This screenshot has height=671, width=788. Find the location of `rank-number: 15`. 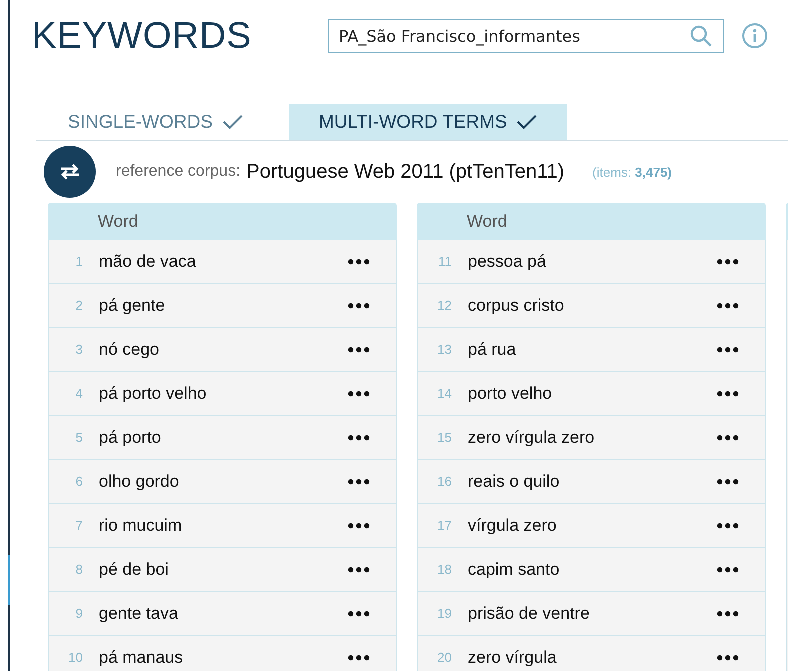

rank-number: 15 is located at coordinates (444, 437).